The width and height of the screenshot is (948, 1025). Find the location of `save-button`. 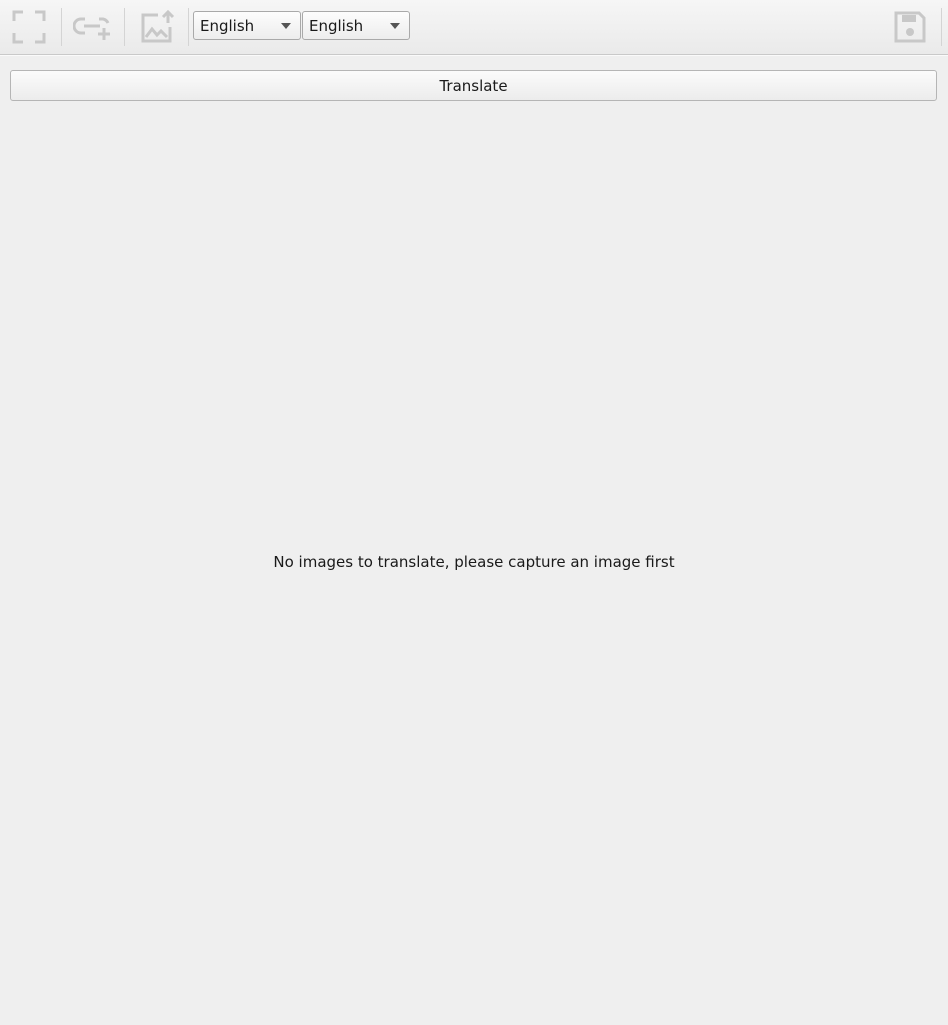

save-button is located at coordinates (910, 27).